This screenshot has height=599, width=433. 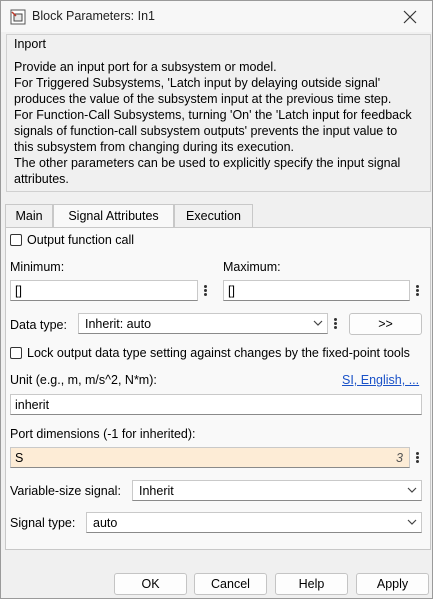 What do you see at coordinates (83, 380) in the screenshot?
I see `unit-label: Unit (e.g., m, m/s^2, N*m):` at bounding box center [83, 380].